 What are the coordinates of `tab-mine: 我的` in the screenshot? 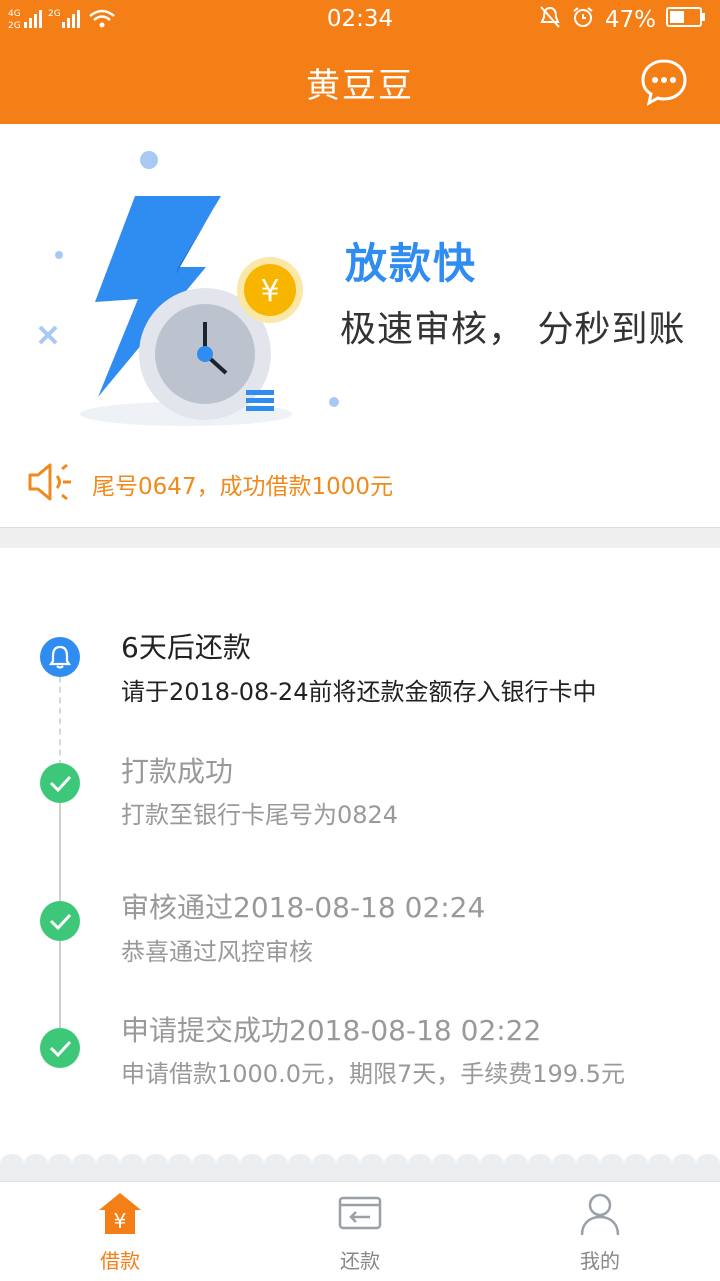 It's located at (600, 1231).